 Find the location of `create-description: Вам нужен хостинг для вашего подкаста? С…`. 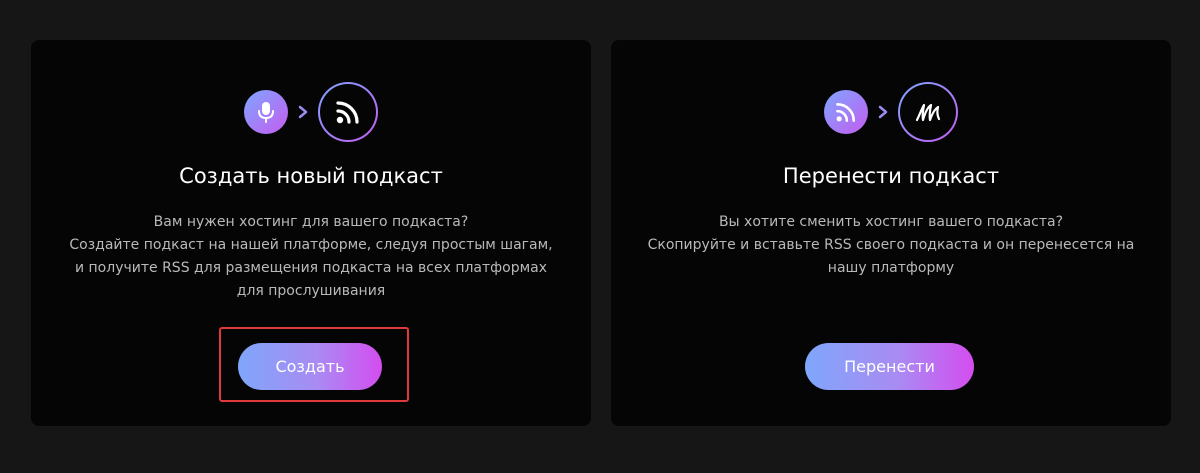

create-description: Вам нужен хостинг для вашего подкаста? С… is located at coordinates (311, 257).